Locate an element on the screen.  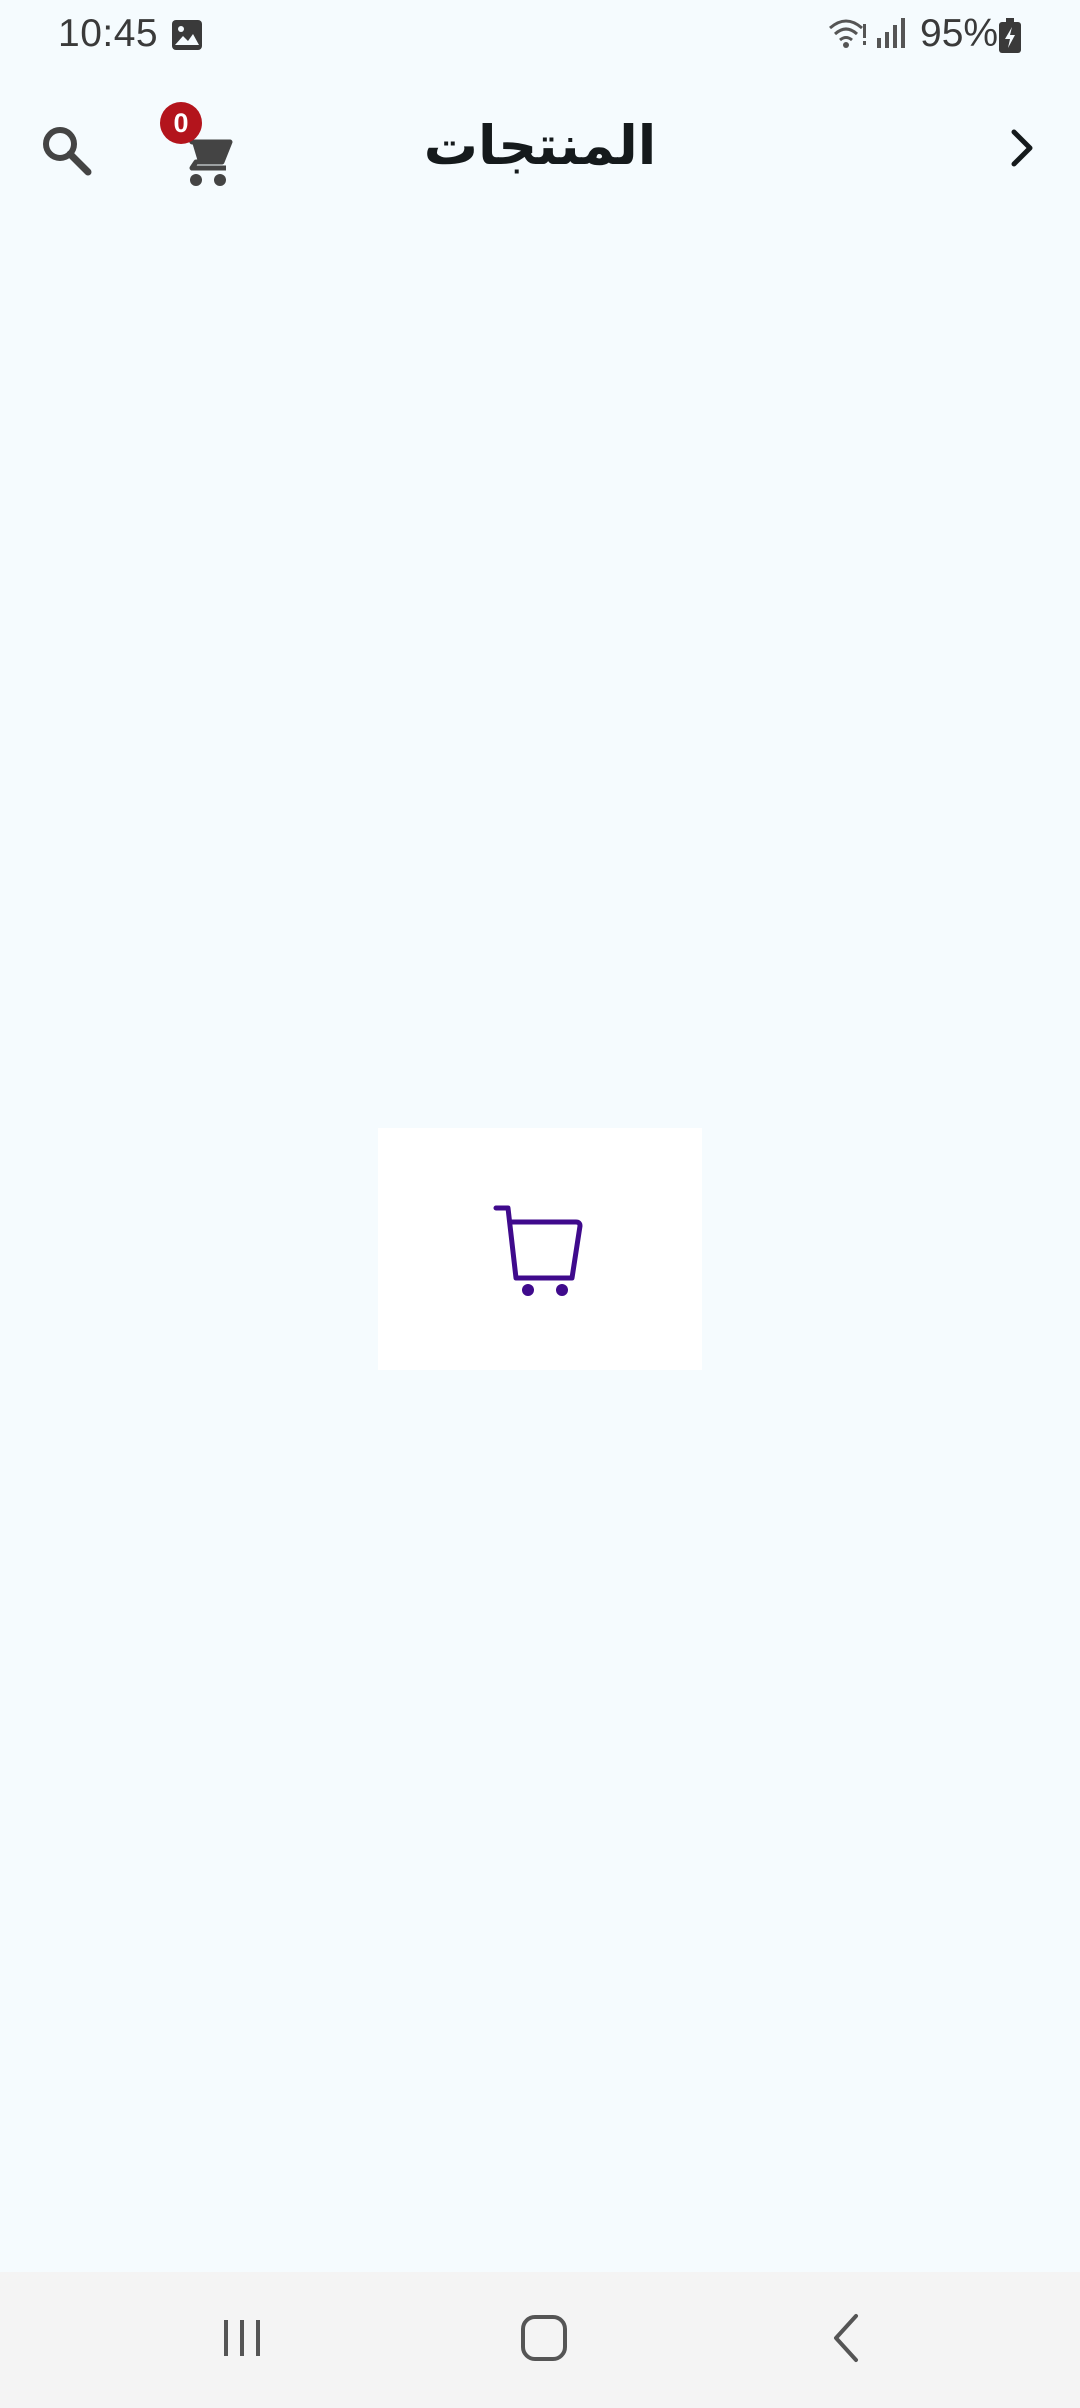
page-title: المنتجات is located at coordinates (540, 145).